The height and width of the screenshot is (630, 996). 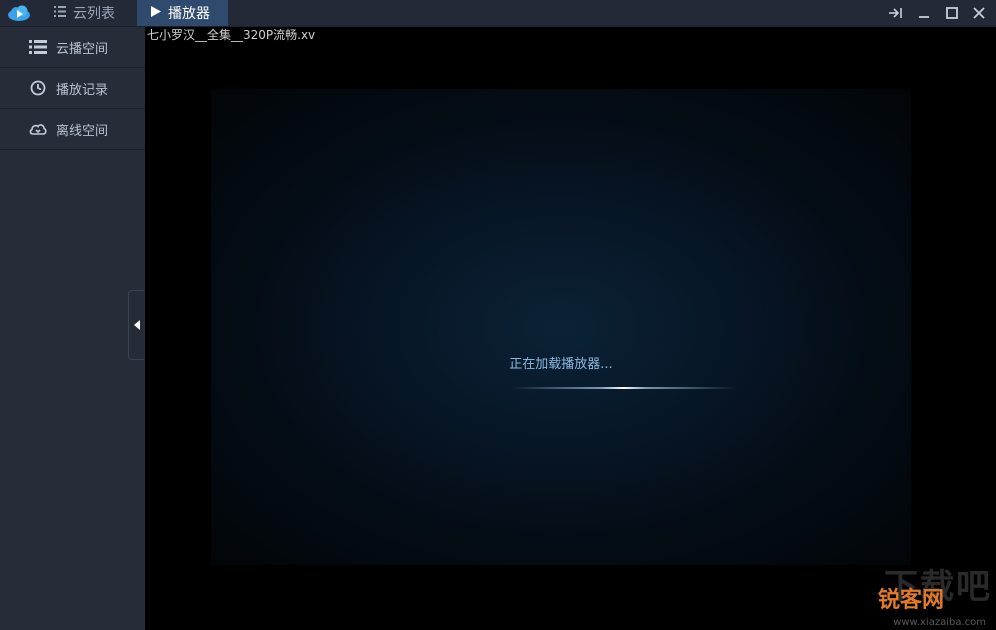 What do you see at coordinates (498, 13) in the screenshot?
I see `title-bar: 云列表 播放器` at bounding box center [498, 13].